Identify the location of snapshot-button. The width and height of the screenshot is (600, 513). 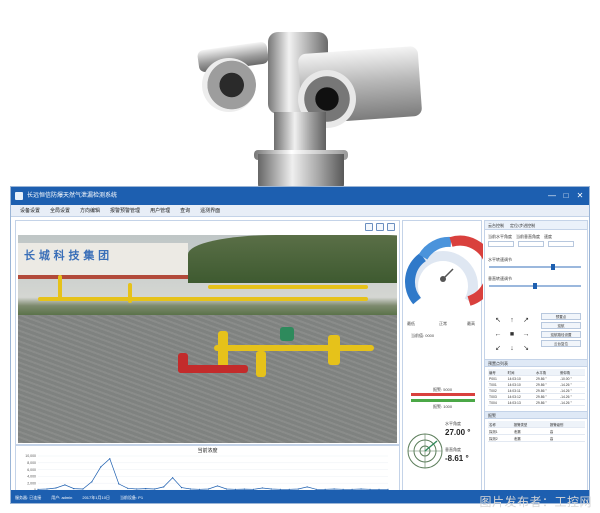
(369, 227).